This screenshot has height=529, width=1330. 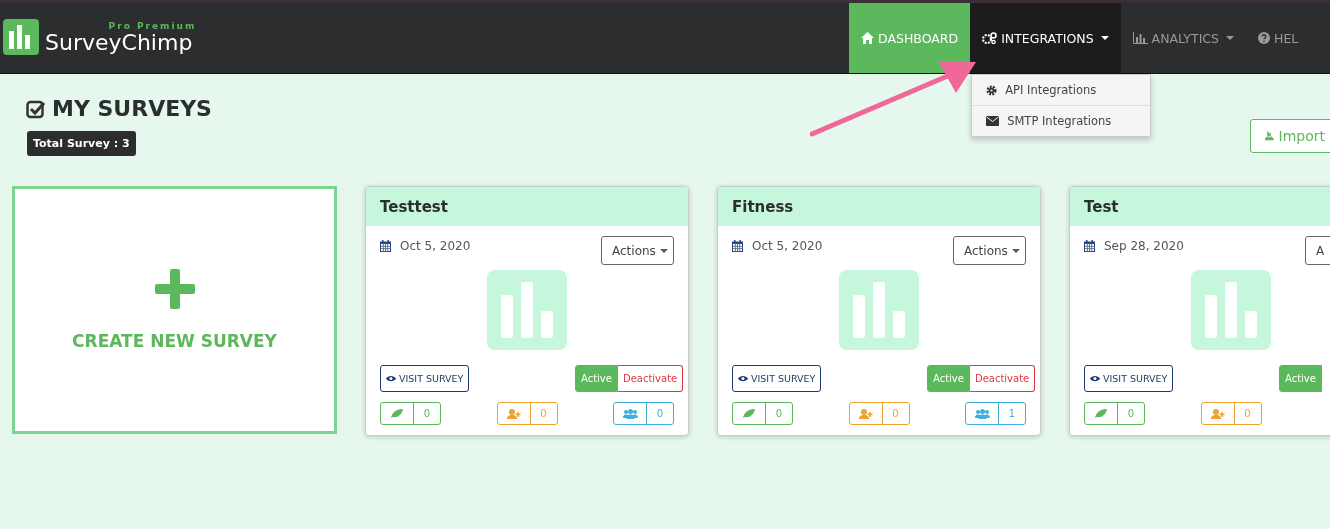 What do you see at coordinates (1144, 246) in the screenshot?
I see `survey-date: Sep 28, 2020` at bounding box center [1144, 246].